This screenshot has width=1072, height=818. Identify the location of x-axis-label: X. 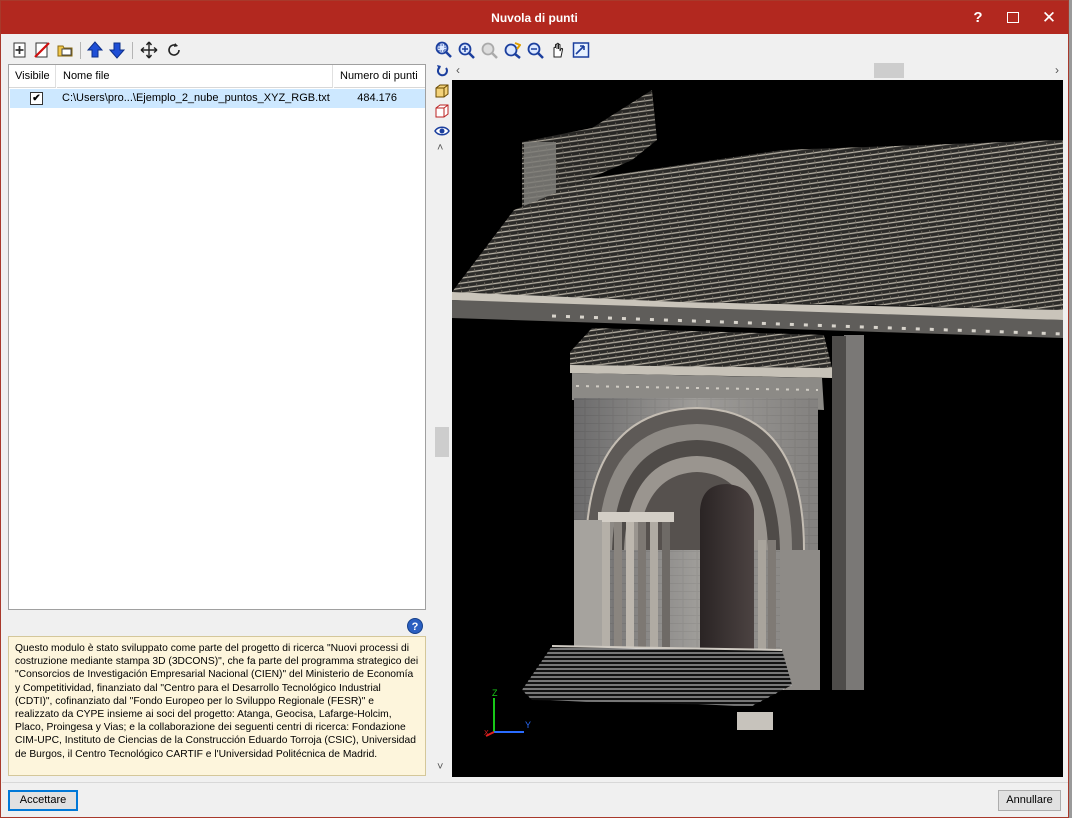
(486, 733).